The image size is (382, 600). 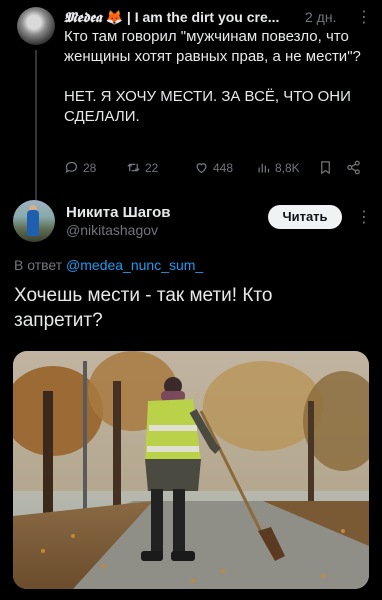 I want to click on tweet-actions-bar: 28 22 448 8,8K, so click(x=214, y=170).